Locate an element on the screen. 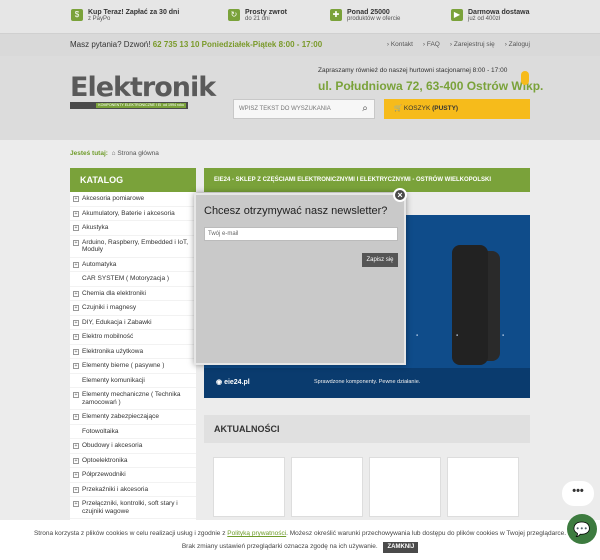 This screenshot has width=600, height=560. link-register: › Zarejestruj się is located at coordinates (472, 44).